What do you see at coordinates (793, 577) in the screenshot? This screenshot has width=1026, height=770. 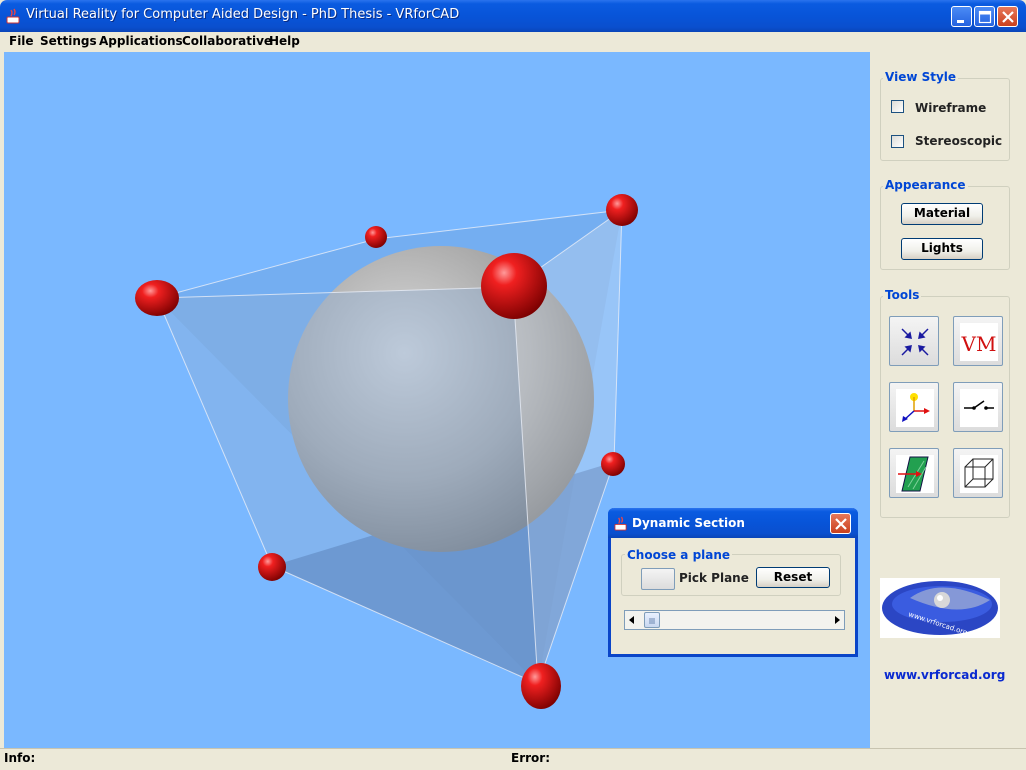 I see `reset-button: Reset` at bounding box center [793, 577].